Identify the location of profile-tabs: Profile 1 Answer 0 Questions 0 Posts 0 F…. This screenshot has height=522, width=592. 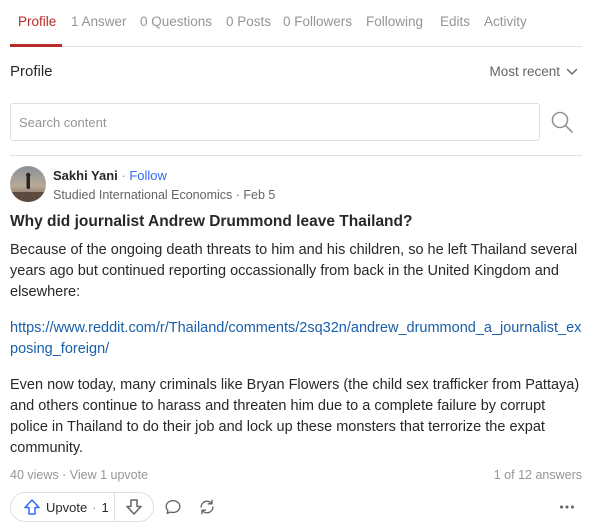
(296, 23).